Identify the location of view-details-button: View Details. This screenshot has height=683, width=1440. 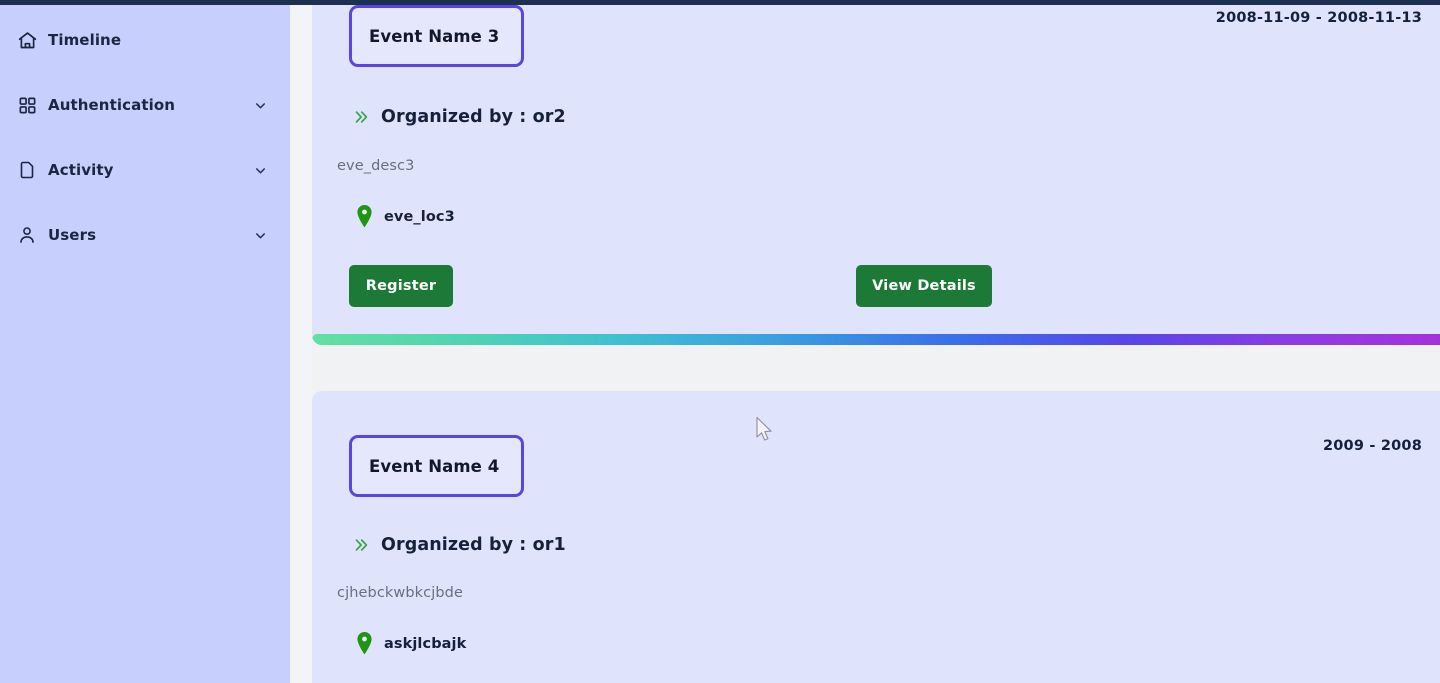
(924, 286).